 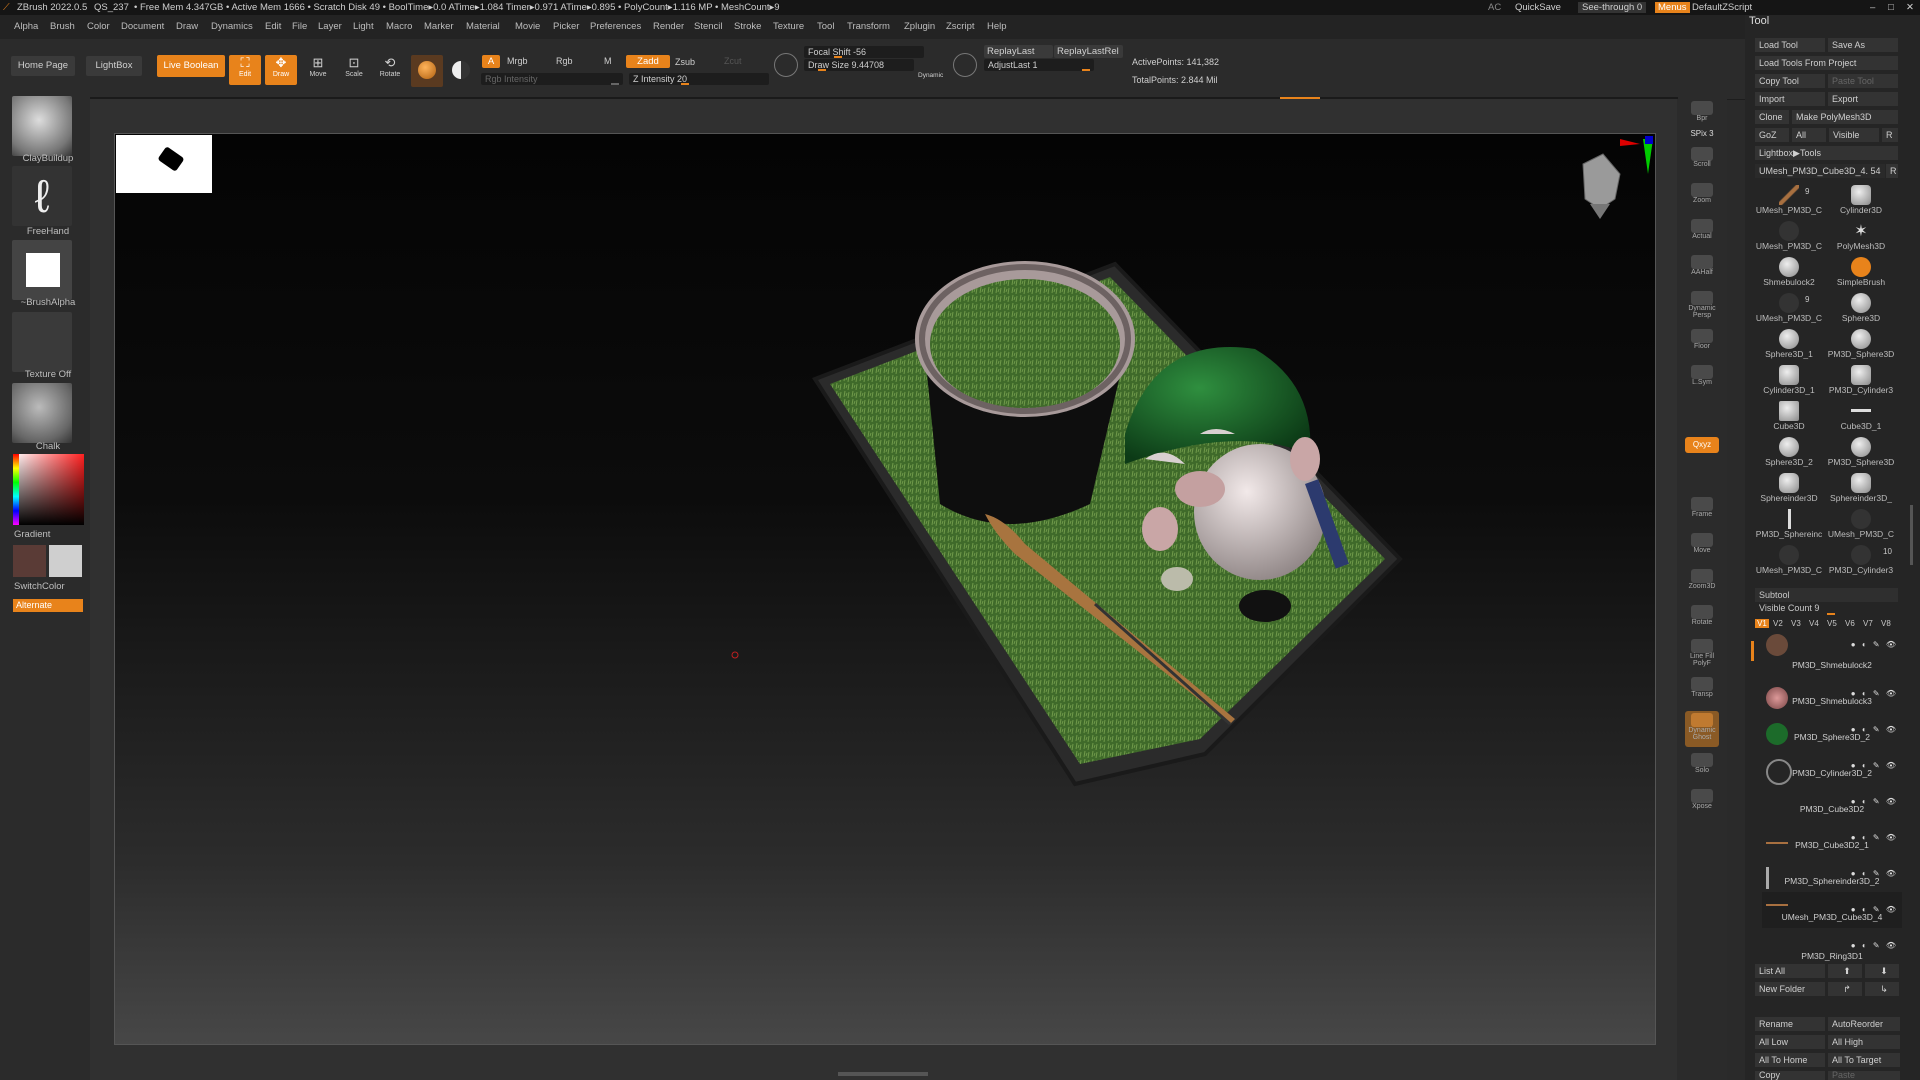 What do you see at coordinates (1845, 117) in the screenshot?
I see `make-polymesh-button: Make PolyMesh3D` at bounding box center [1845, 117].